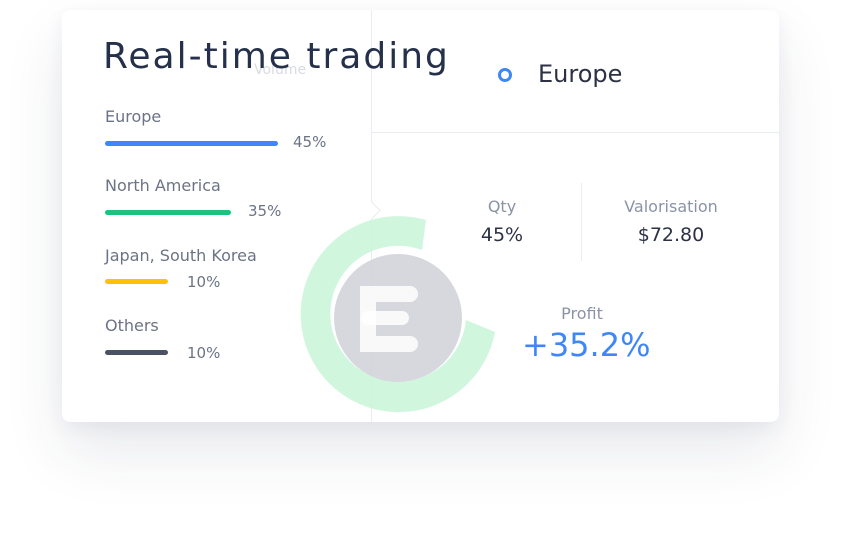 This screenshot has width=841, height=537. I want to click on region-label-europe: Europe, so click(133, 116).